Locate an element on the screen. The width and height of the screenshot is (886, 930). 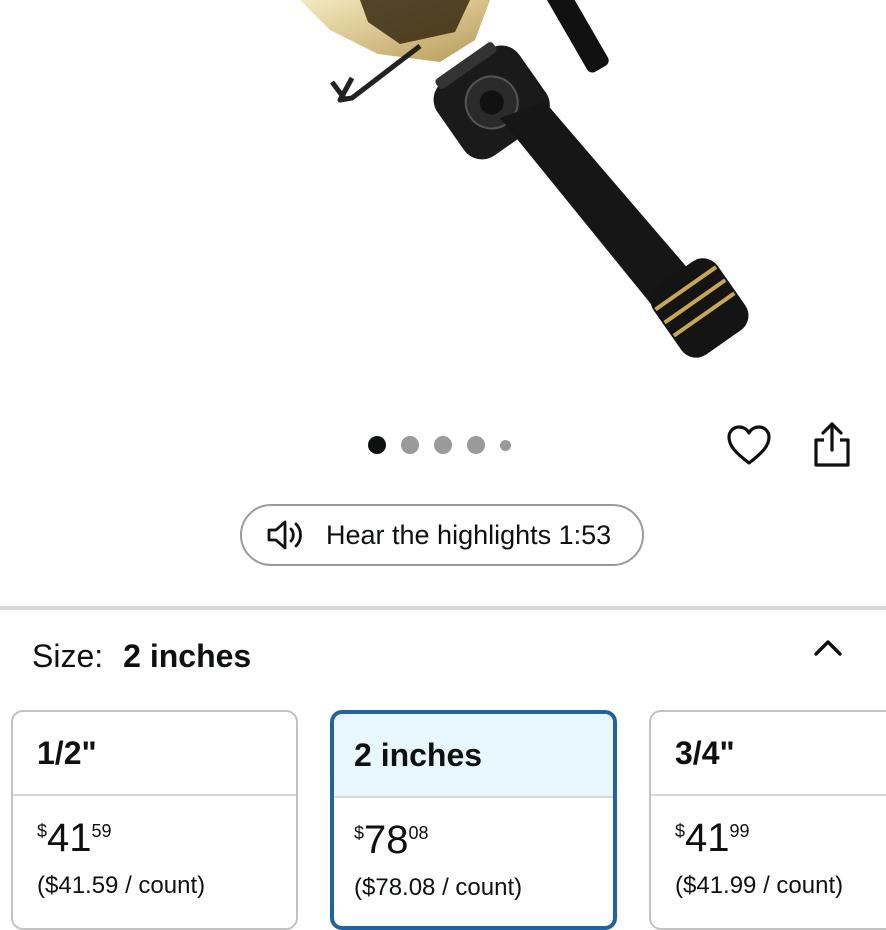
chevron-up-icon is located at coordinates (828, 647).